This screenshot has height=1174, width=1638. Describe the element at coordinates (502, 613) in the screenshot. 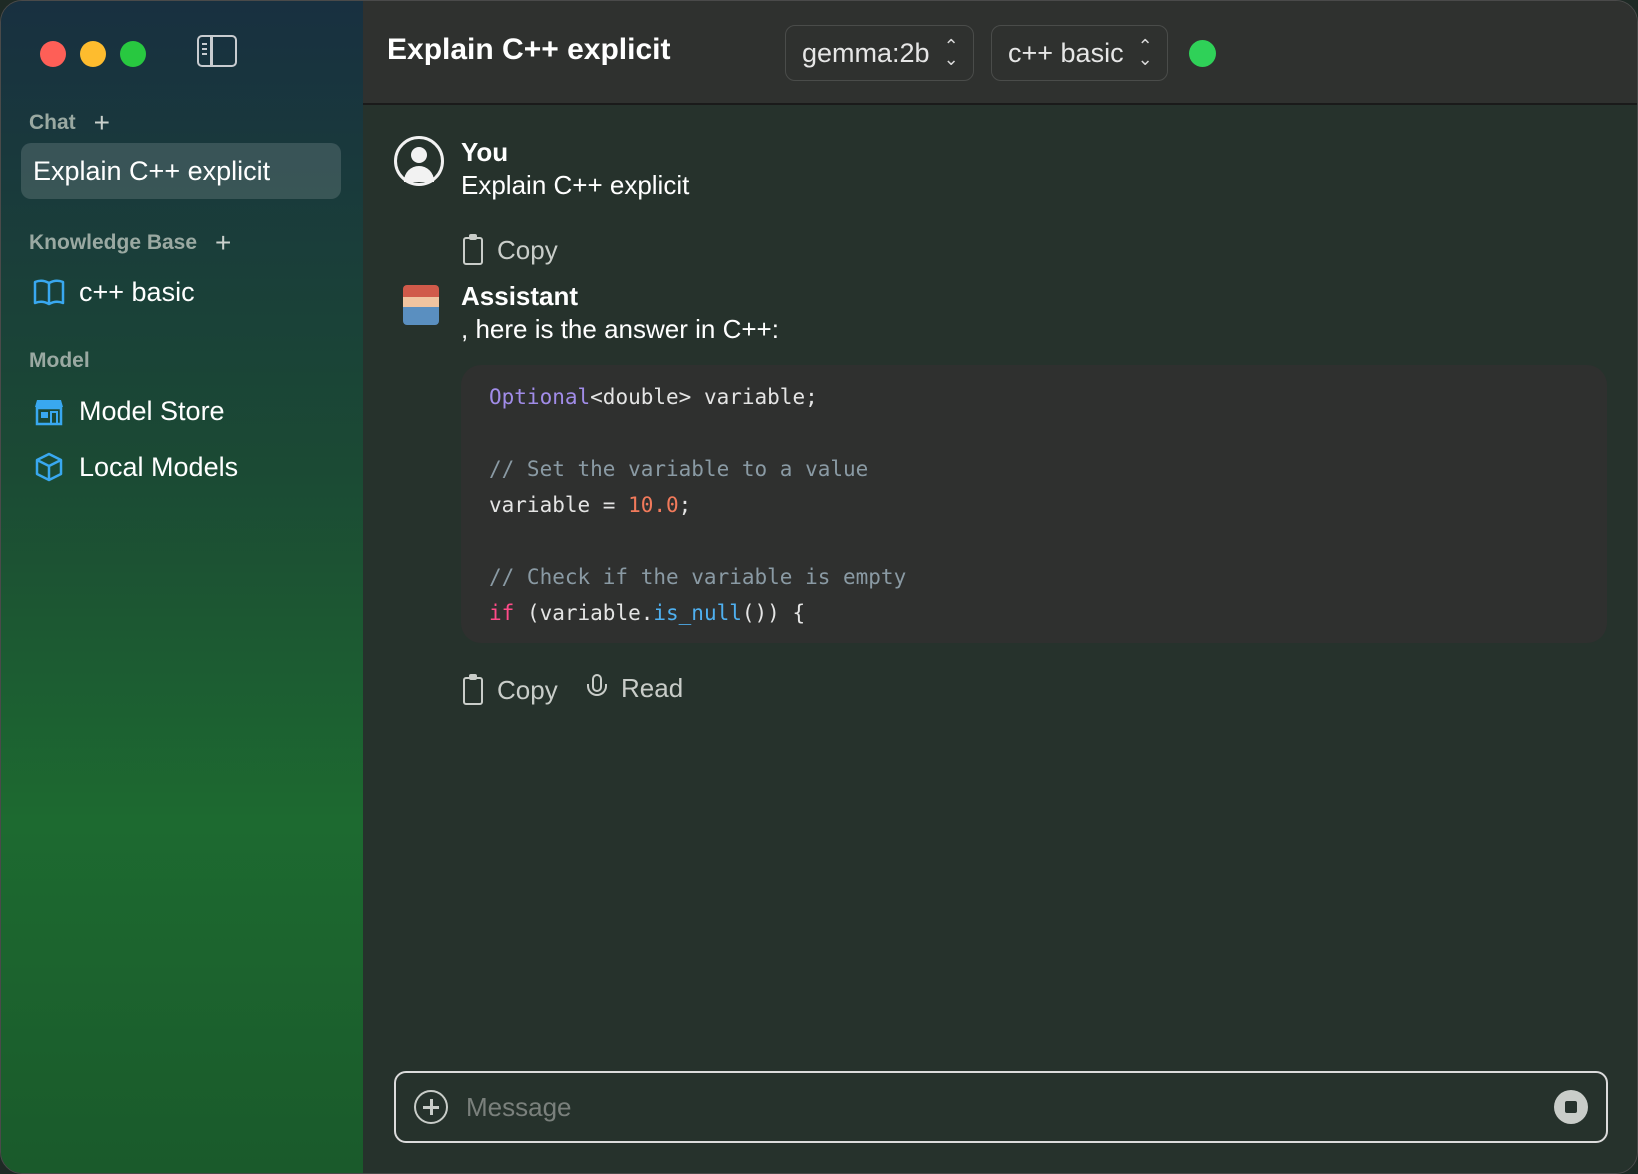

I see `code-keyword-token: if` at that location.